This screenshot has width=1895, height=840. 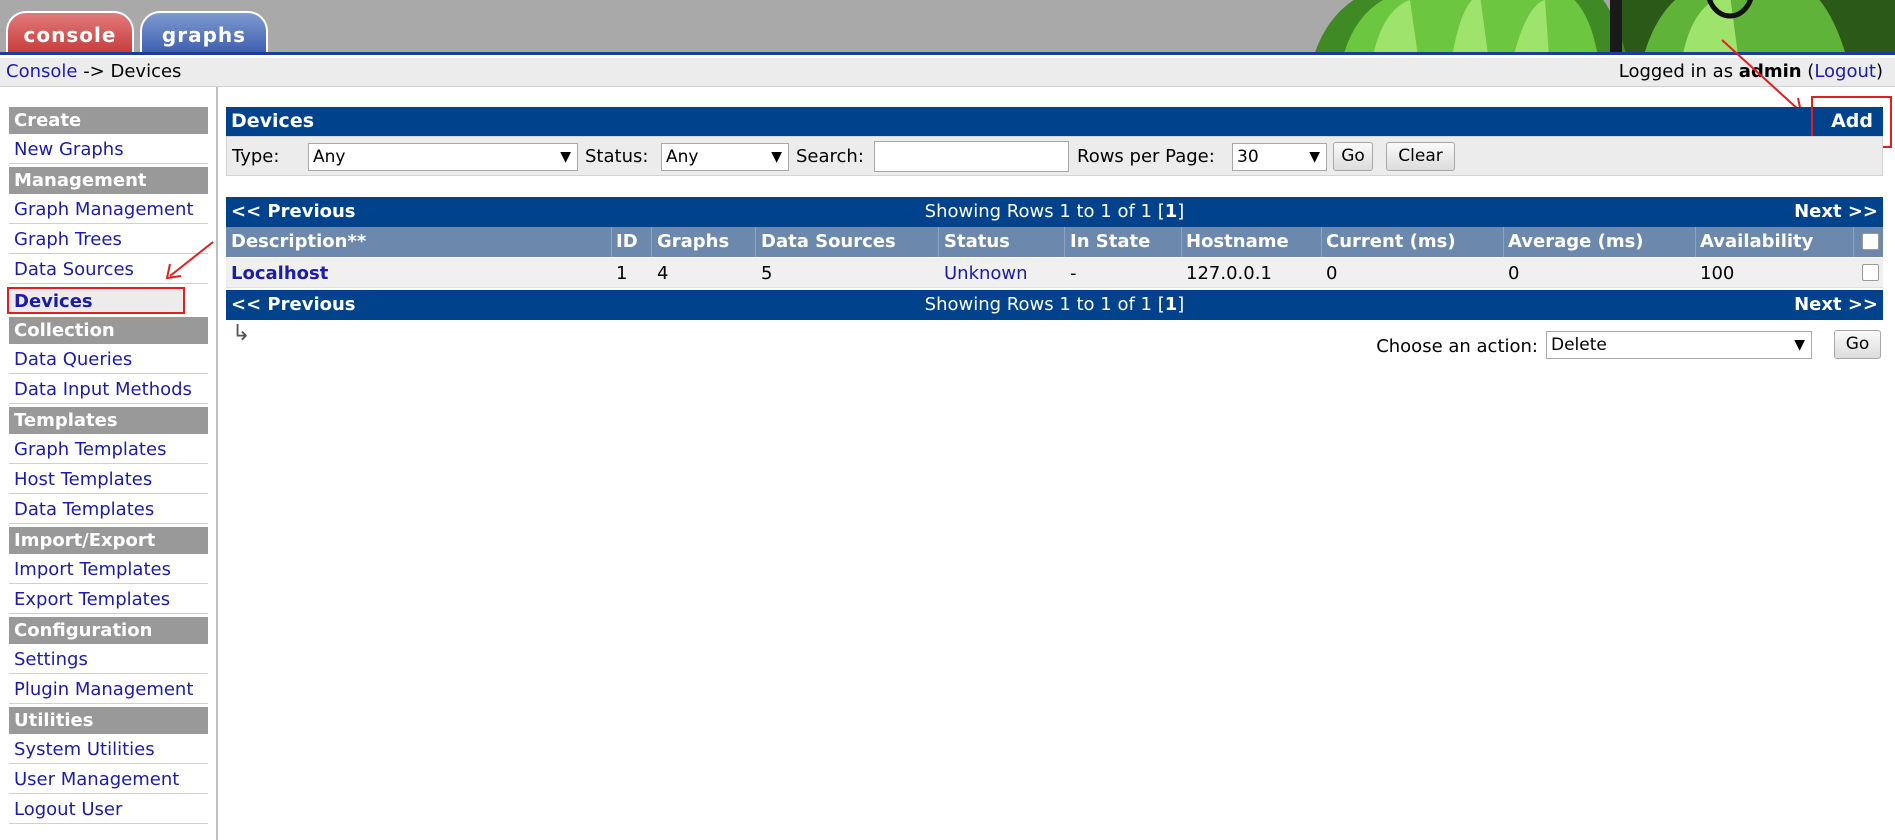 I want to click on paren-close: ), so click(x=1879, y=71).